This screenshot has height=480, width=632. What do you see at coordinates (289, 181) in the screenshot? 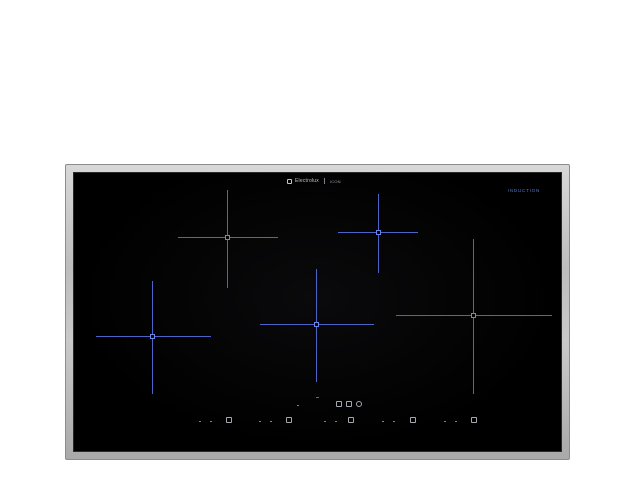
I see `electrolux-logo-icon` at bounding box center [289, 181].